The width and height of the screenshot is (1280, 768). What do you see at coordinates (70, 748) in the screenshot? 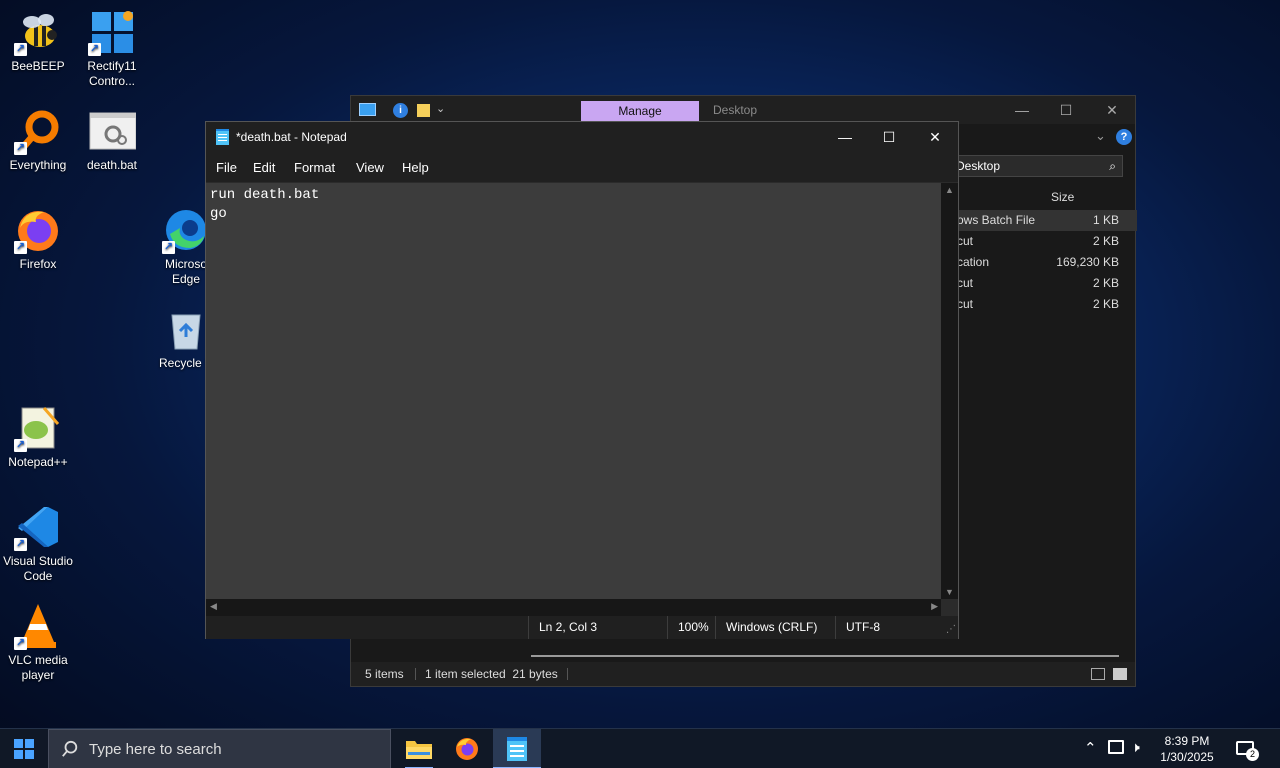
I see `search-icon` at bounding box center [70, 748].